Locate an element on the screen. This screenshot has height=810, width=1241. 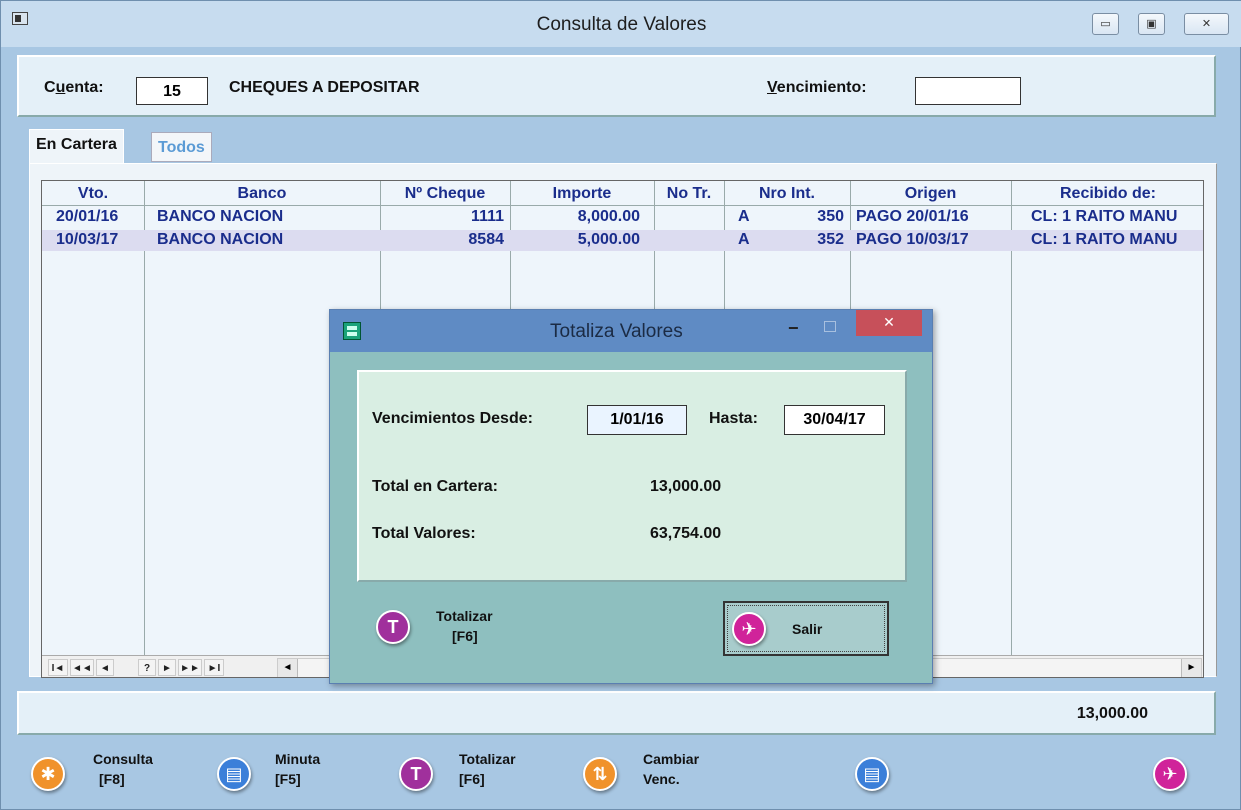
maximize-button: ▣ is located at coordinates (1151, 24).